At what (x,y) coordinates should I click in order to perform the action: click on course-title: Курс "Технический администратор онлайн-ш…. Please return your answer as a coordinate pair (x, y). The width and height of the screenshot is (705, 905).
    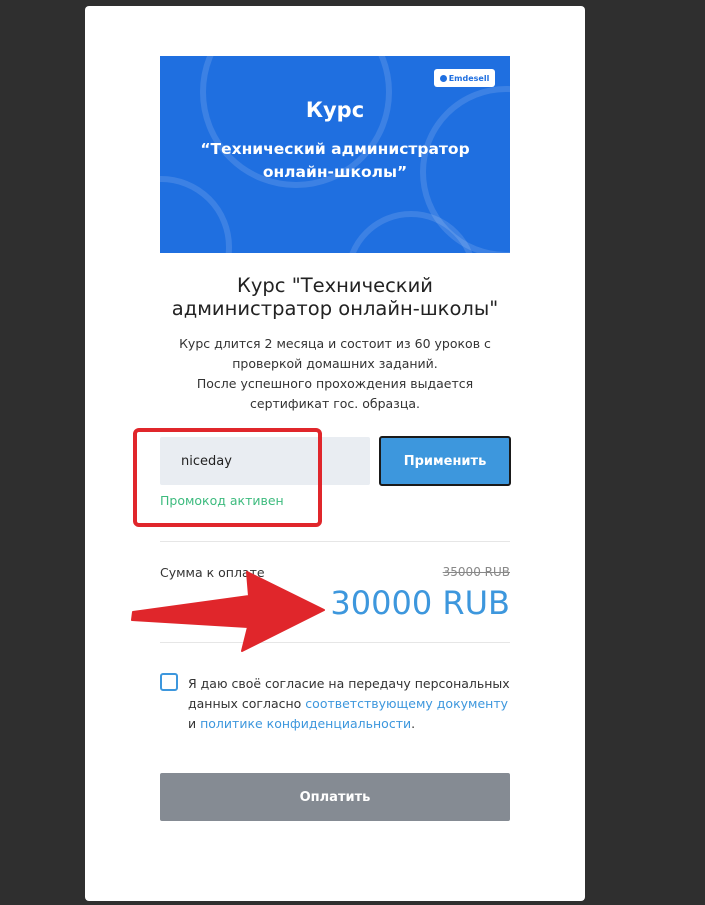
    Looking at the image, I should click on (335, 297).